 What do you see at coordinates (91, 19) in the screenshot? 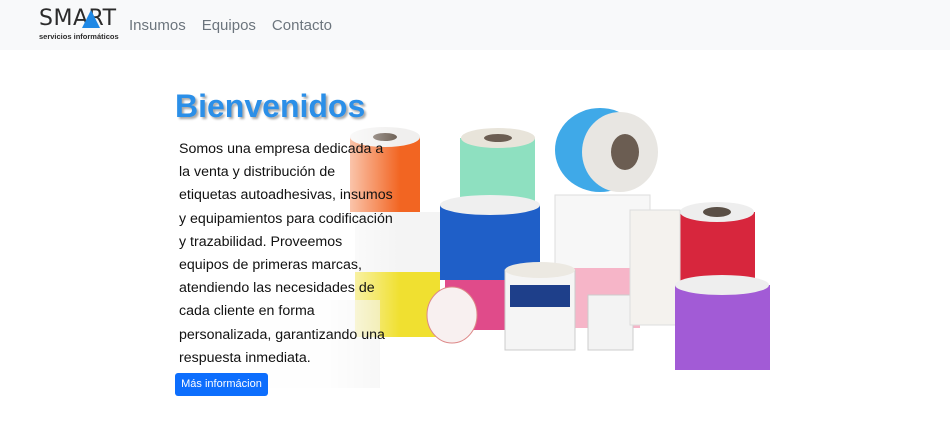
I see `logo-triangle-icon` at bounding box center [91, 19].